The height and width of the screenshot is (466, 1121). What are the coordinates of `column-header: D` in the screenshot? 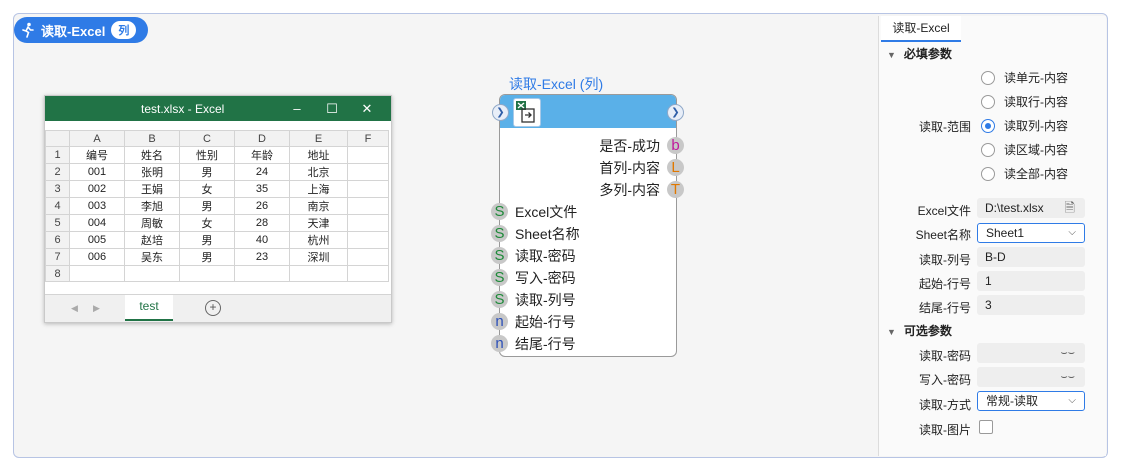 It's located at (262, 138).